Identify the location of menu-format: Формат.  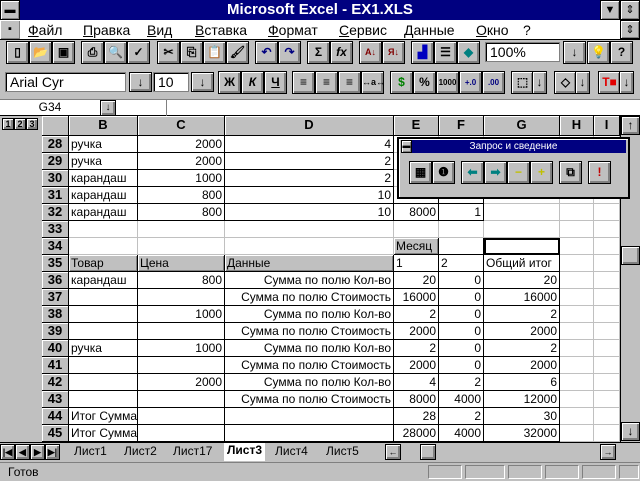
(293, 30).